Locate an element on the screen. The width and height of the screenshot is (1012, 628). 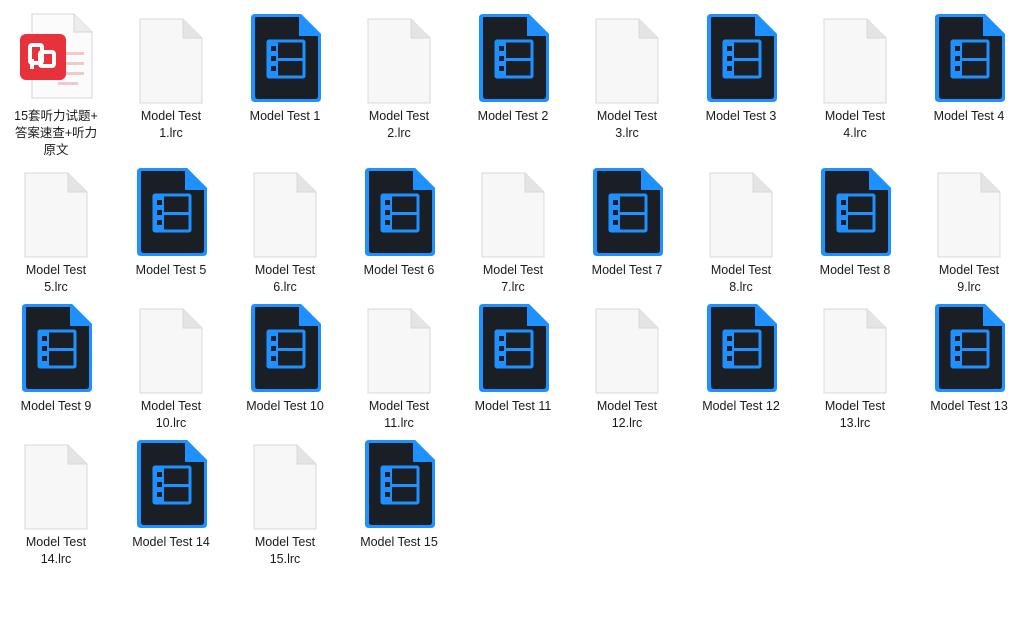
file-name-label: Model Test 13.lrc is located at coordinates (855, 415).